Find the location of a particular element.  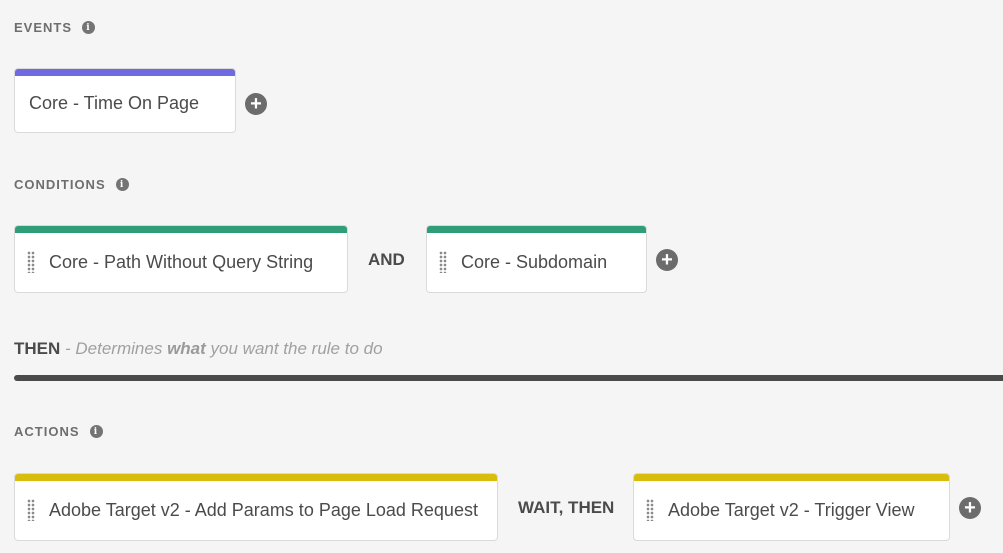

action-card-trigger-view: Adobe Target v2 - Trigger View is located at coordinates (791, 507).